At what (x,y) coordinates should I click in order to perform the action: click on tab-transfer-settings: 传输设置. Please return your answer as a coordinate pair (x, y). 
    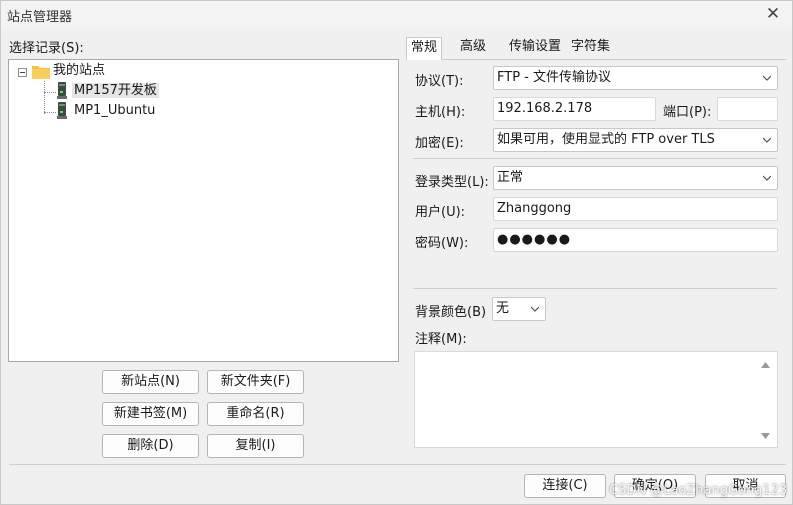
    Looking at the image, I should click on (535, 48).